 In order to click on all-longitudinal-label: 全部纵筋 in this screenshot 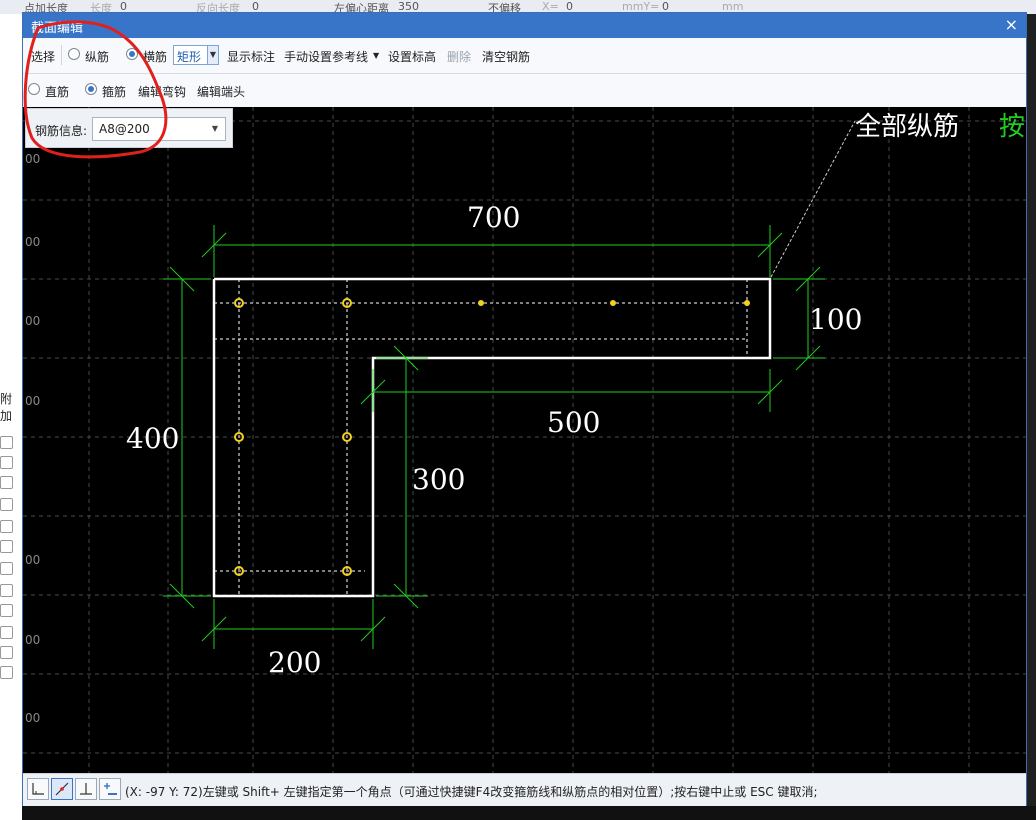, I will do `click(907, 127)`.